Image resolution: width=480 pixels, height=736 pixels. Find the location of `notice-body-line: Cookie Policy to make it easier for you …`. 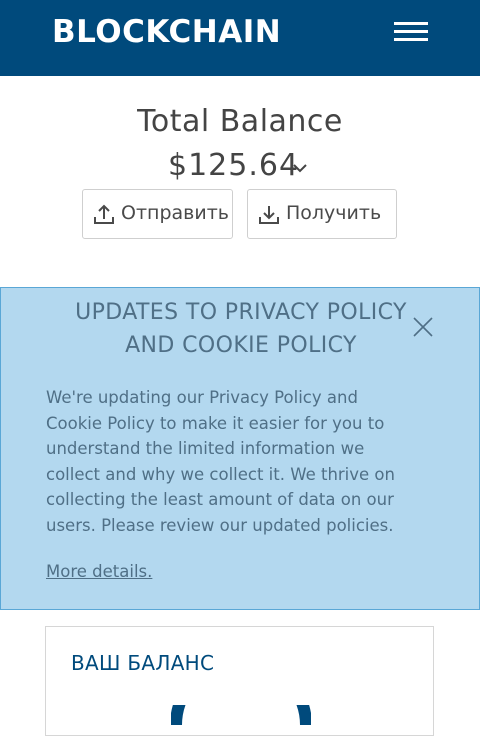

notice-body-line: Cookie Policy to make it easier for you … is located at coordinates (215, 423).